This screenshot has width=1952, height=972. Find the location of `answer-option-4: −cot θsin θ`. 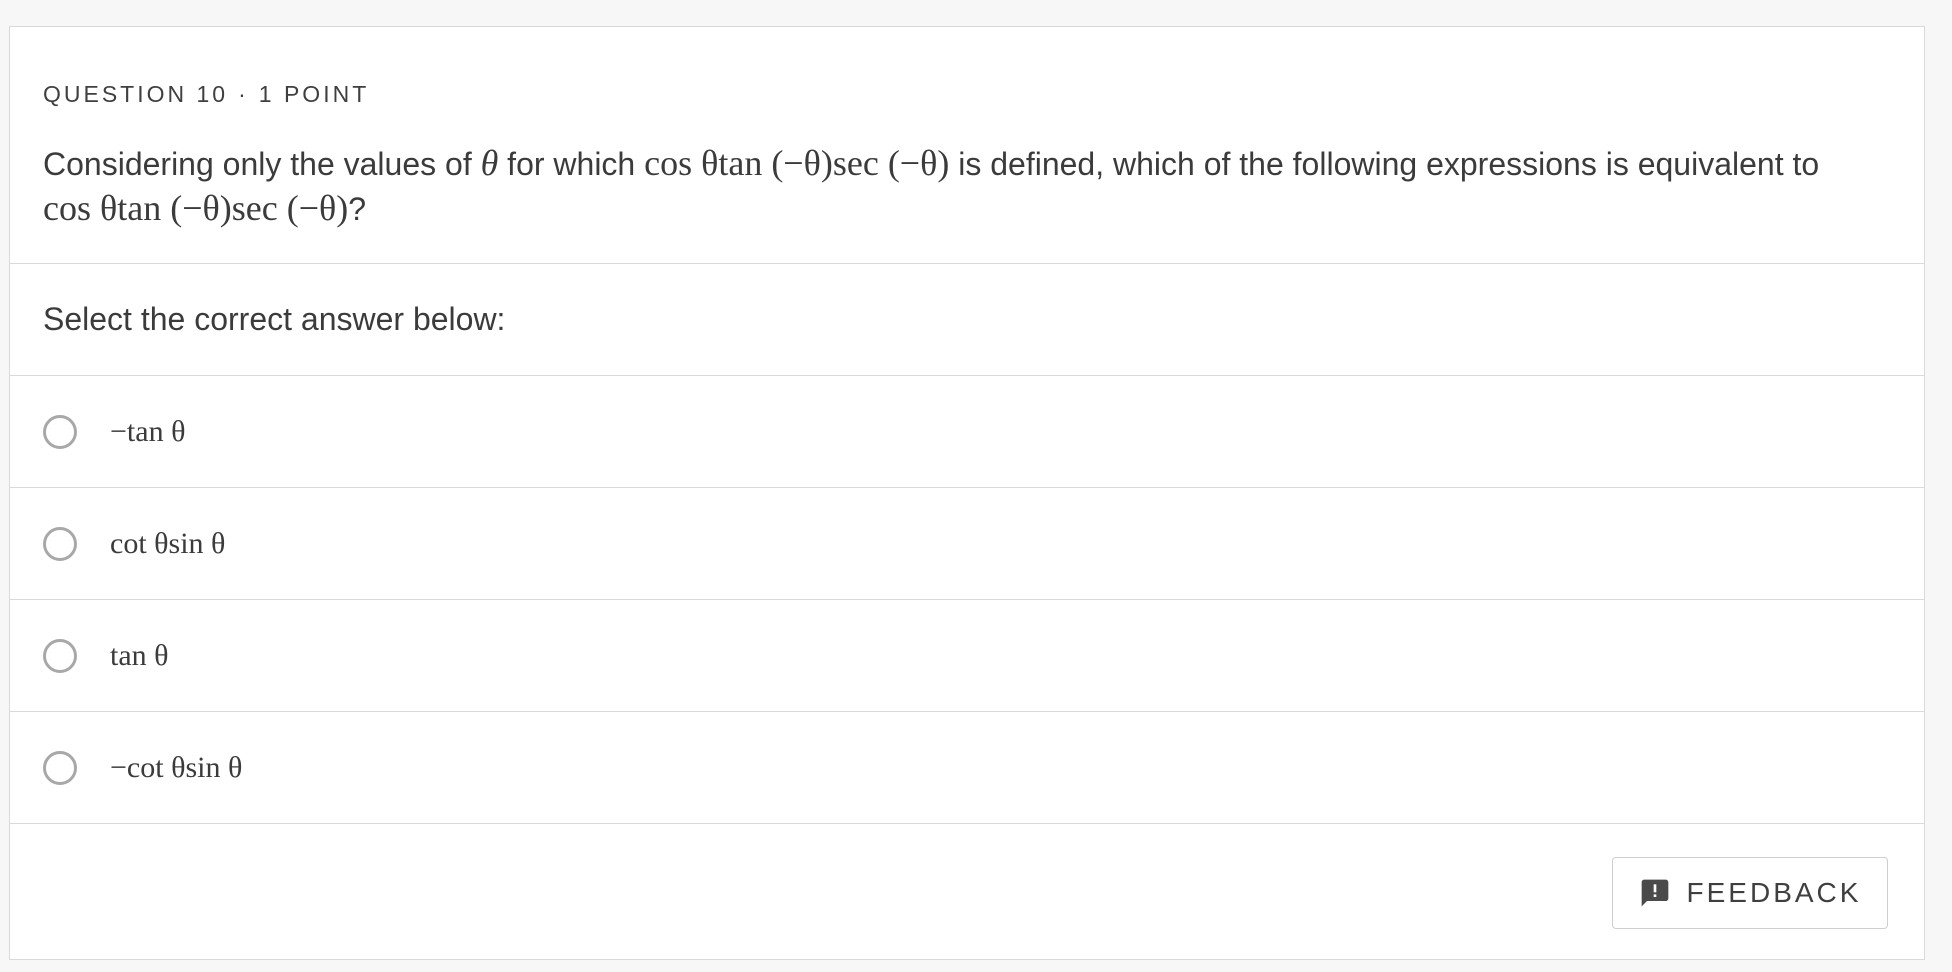

answer-option-4: −cot θsin θ is located at coordinates (967, 768).